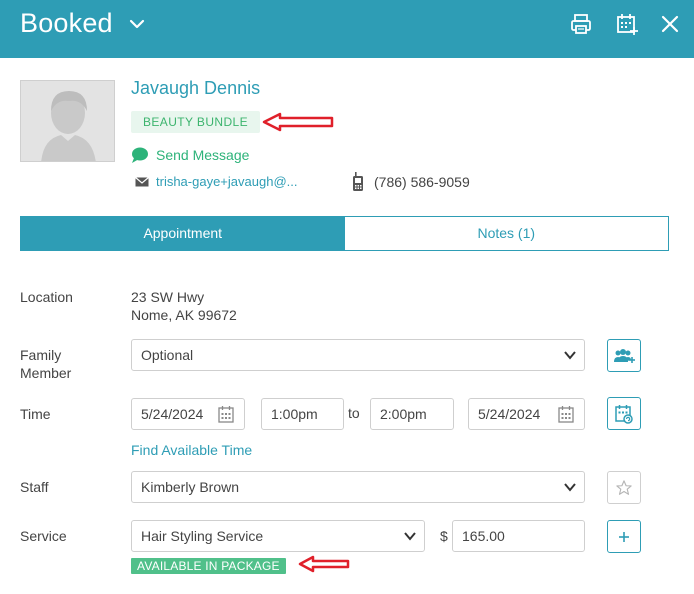 The image size is (694, 594). I want to click on start-time-input: 1:00pm, so click(302, 414).